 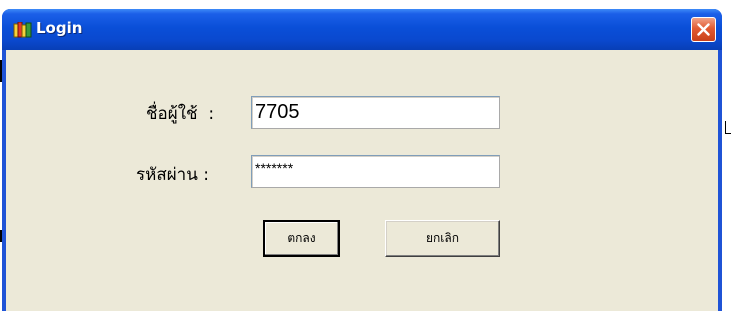 What do you see at coordinates (180, 114) in the screenshot?
I see `username-label: ชื่อผู้ใช้ :` at bounding box center [180, 114].